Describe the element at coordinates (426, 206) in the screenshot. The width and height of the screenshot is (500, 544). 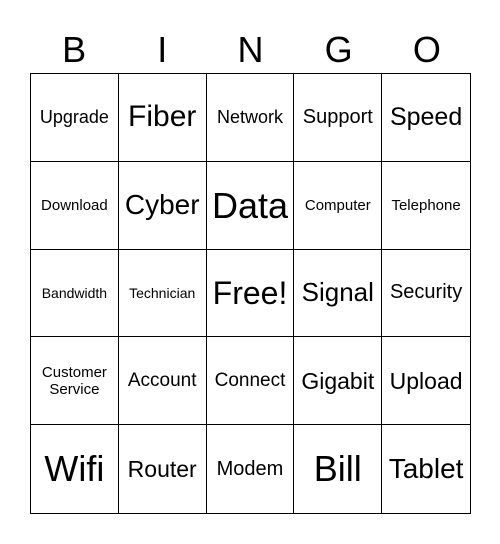
I see `bingo-cell: Telephone` at that location.